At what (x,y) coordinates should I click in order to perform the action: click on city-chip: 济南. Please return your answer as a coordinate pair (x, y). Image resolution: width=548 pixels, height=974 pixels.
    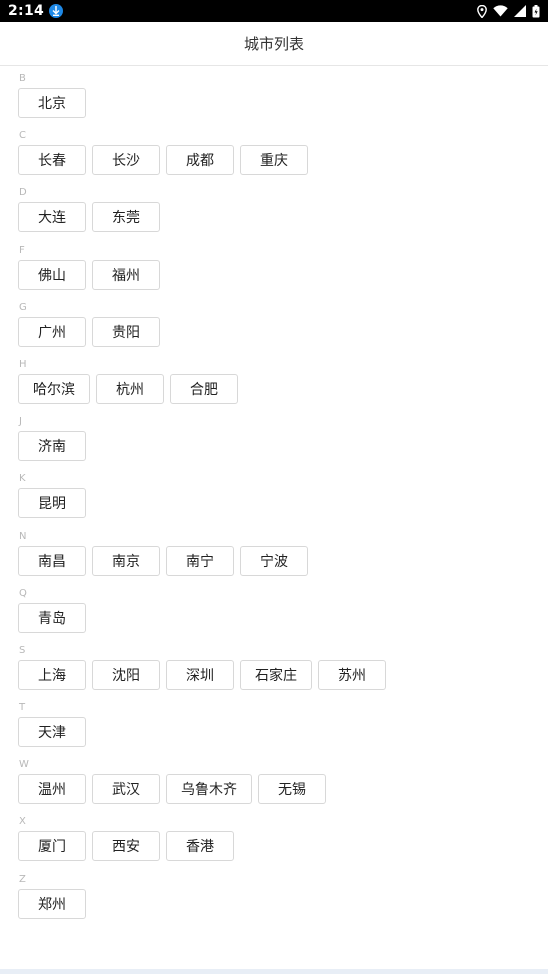
    Looking at the image, I should click on (52, 446).